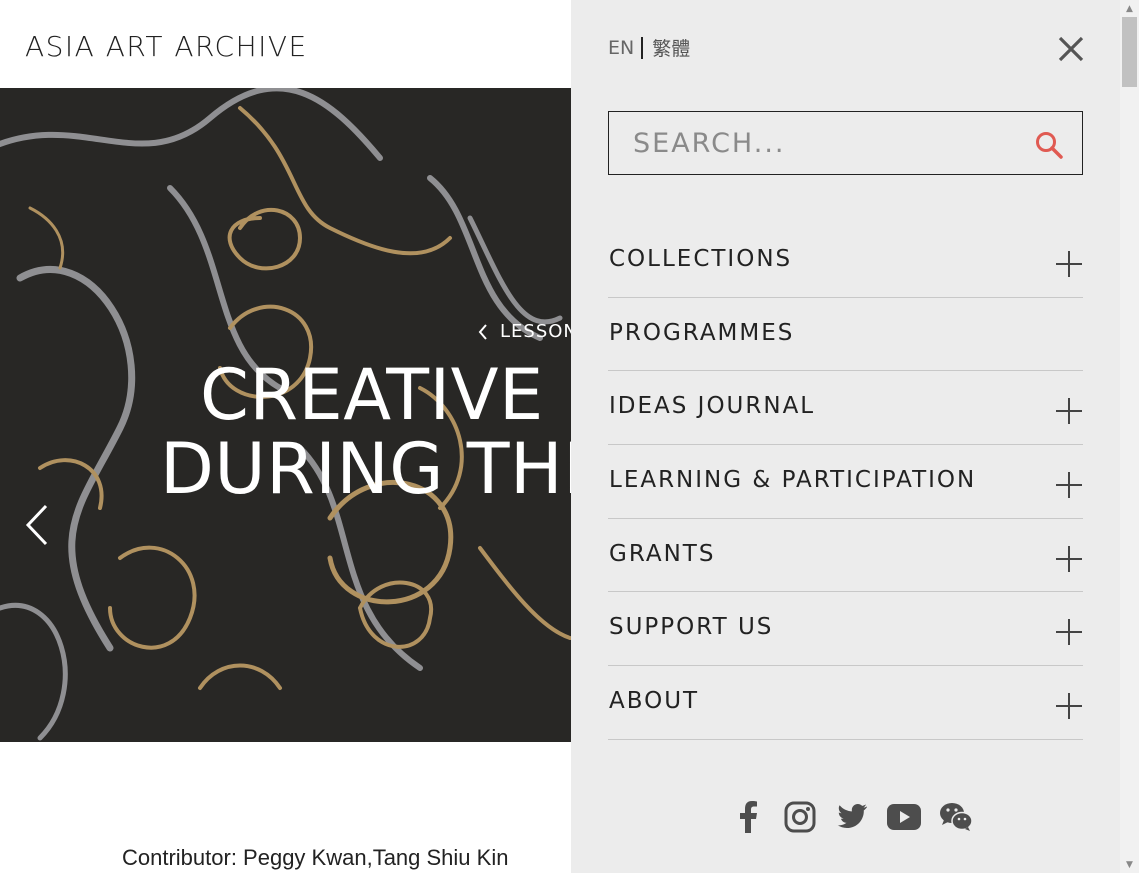  I want to click on instagram-icon, so click(800, 817).